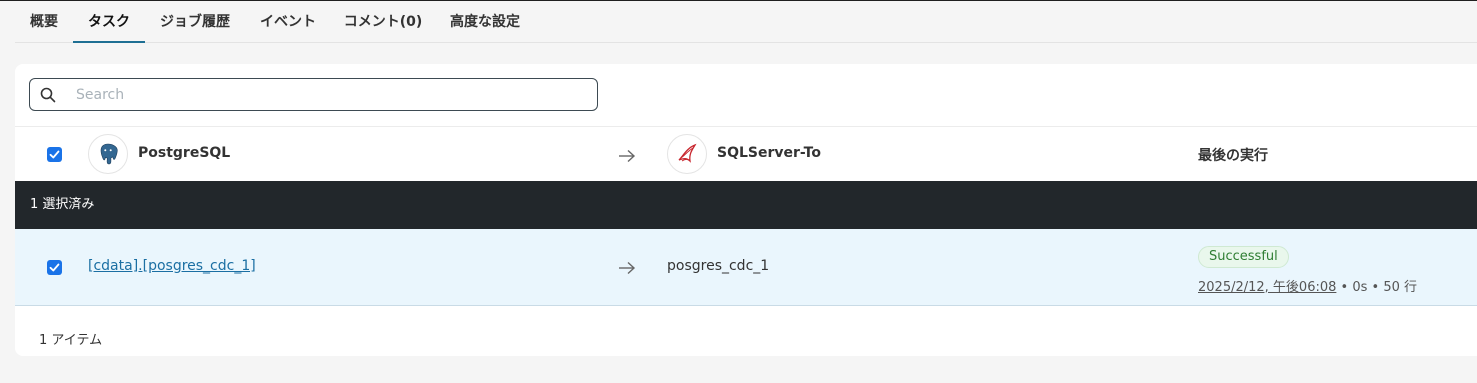 This screenshot has width=1477, height=383. What do you see at coordinates (71, 340) in the screenshot?
I see `item-count: 1 アイテム` at bounding box center [71, 340].